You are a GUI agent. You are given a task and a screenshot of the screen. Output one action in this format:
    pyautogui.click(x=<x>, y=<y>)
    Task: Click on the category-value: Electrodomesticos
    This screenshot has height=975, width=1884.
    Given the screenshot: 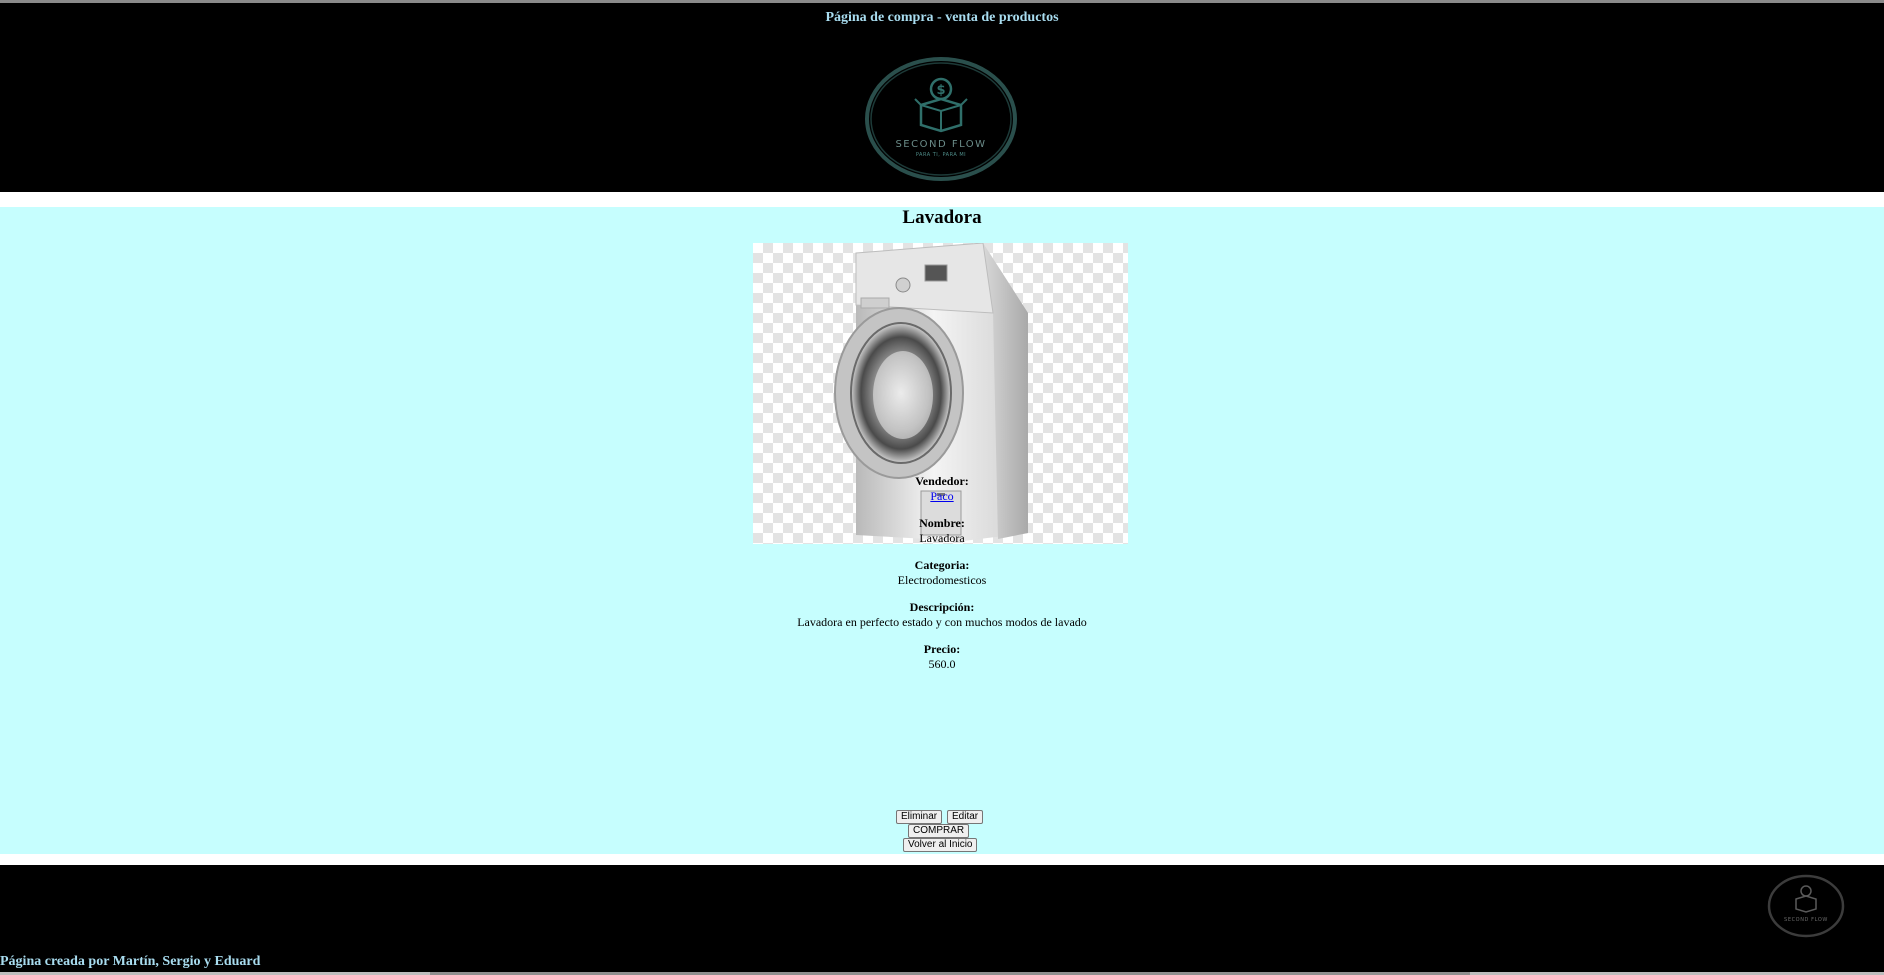 What is the action you would take?
    pyautogui.click(x=942, y=580)
    